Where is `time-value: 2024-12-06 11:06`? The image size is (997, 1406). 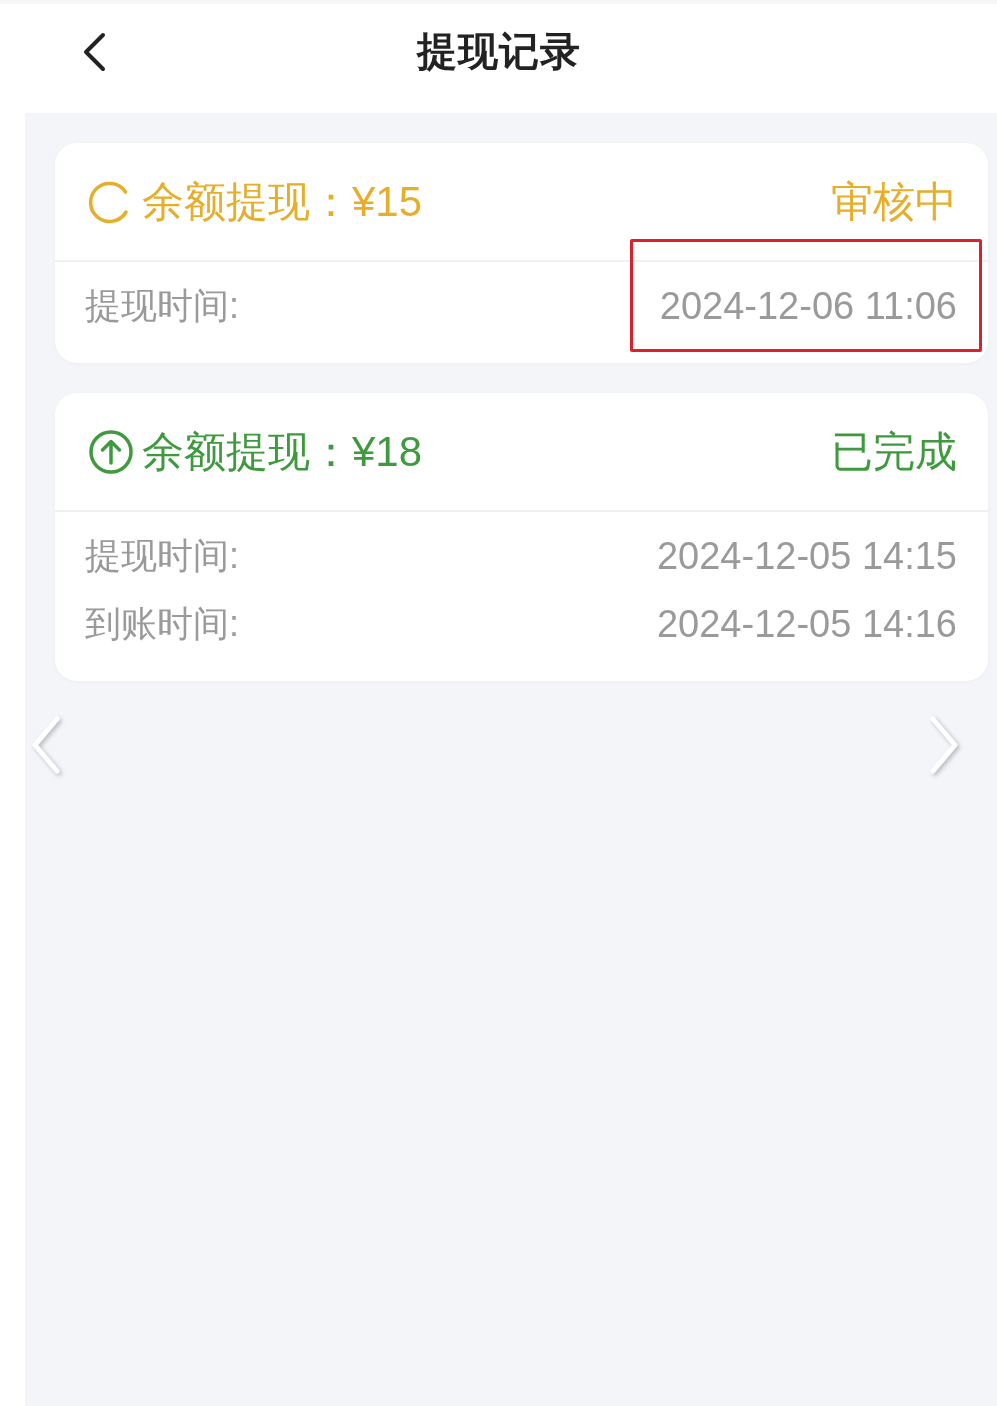 time-value: 2024-12-06 11:06 is located at coordinates (808, 306).